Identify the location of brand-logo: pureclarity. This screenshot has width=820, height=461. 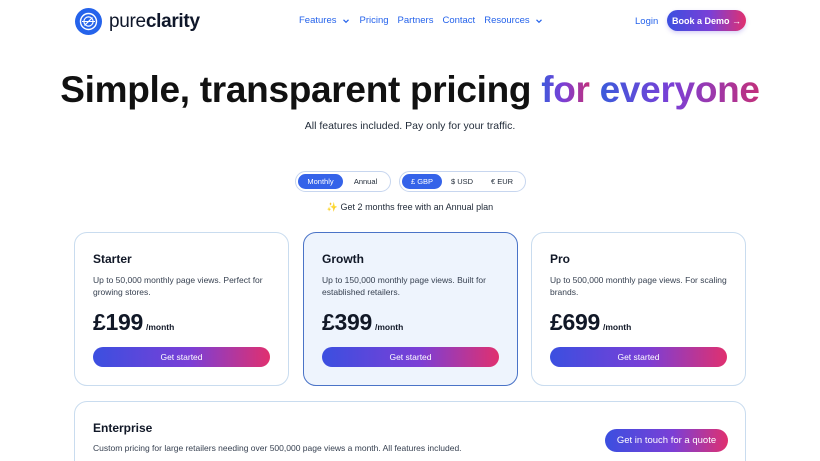
(137, 21).